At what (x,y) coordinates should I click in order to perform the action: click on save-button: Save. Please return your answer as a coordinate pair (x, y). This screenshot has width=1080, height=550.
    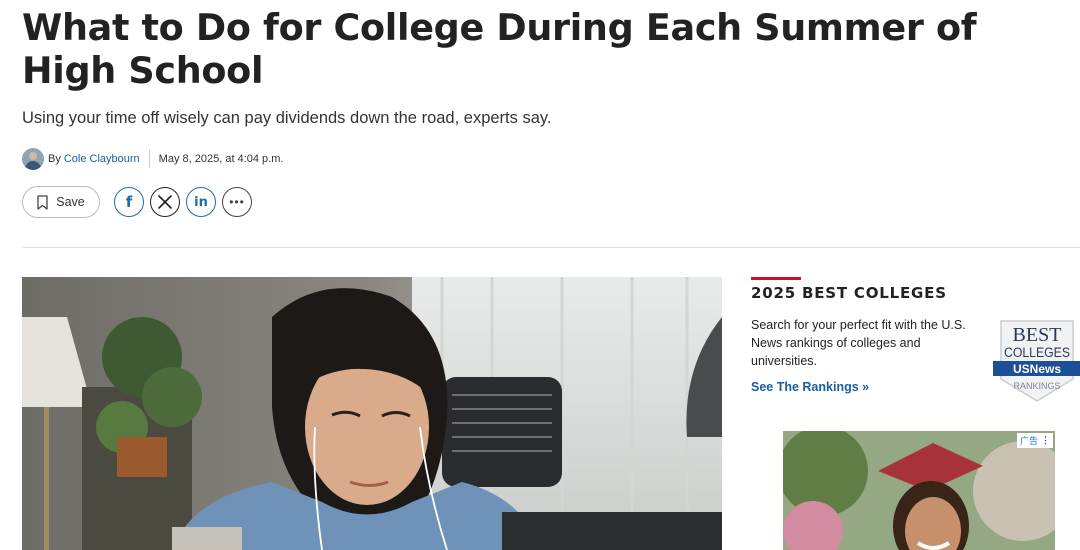
    Looking at the image, I should click on (61, 202).